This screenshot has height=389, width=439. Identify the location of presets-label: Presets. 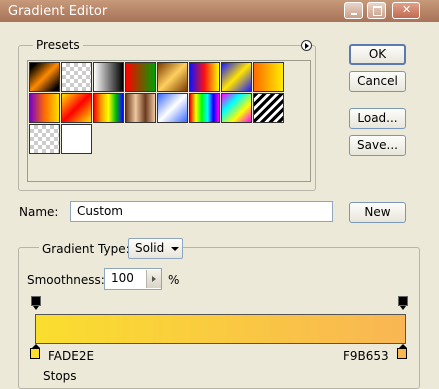
(58, 45).